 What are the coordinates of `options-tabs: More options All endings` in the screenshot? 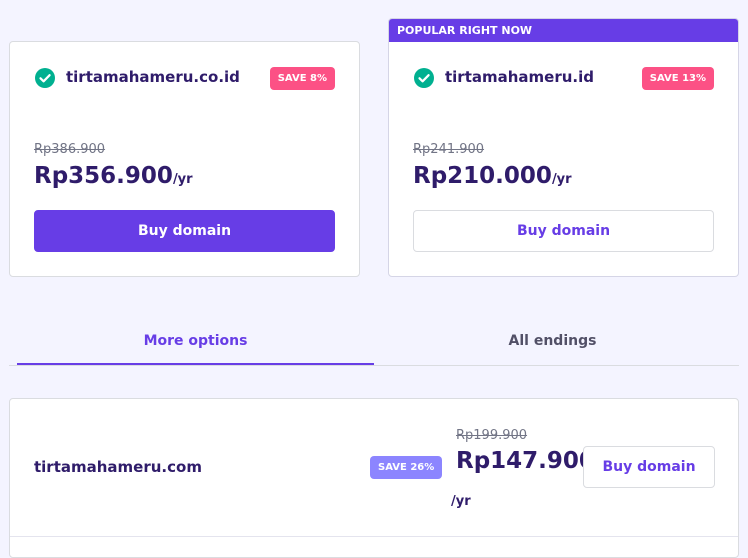 It's located at (374, 342).